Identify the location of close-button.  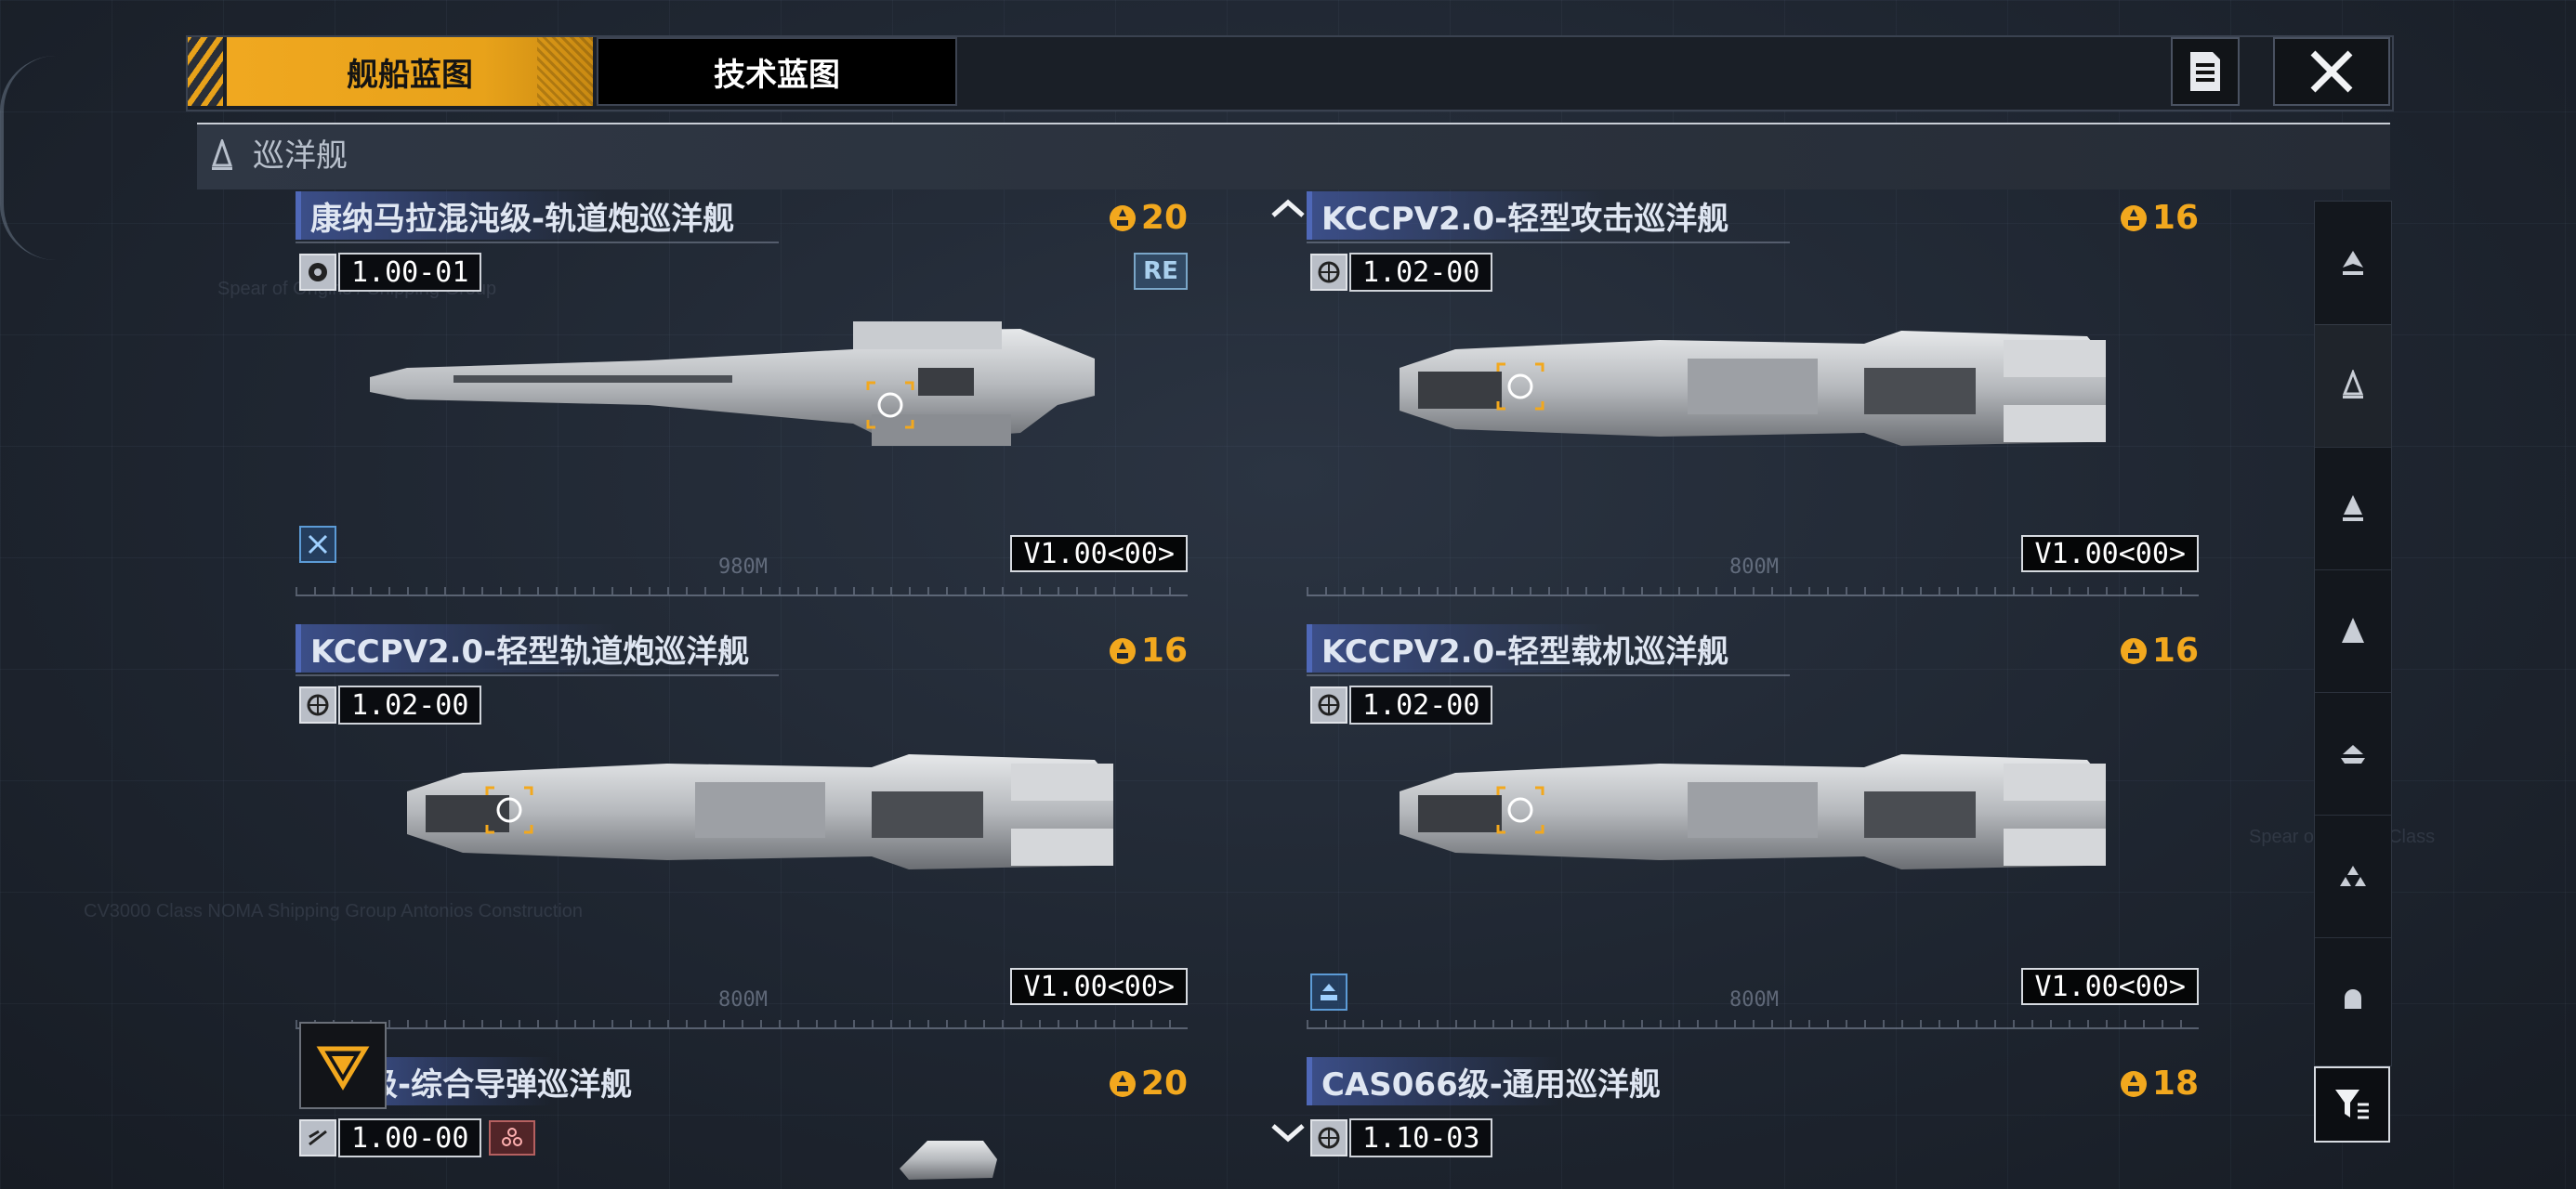
(2331, 71).